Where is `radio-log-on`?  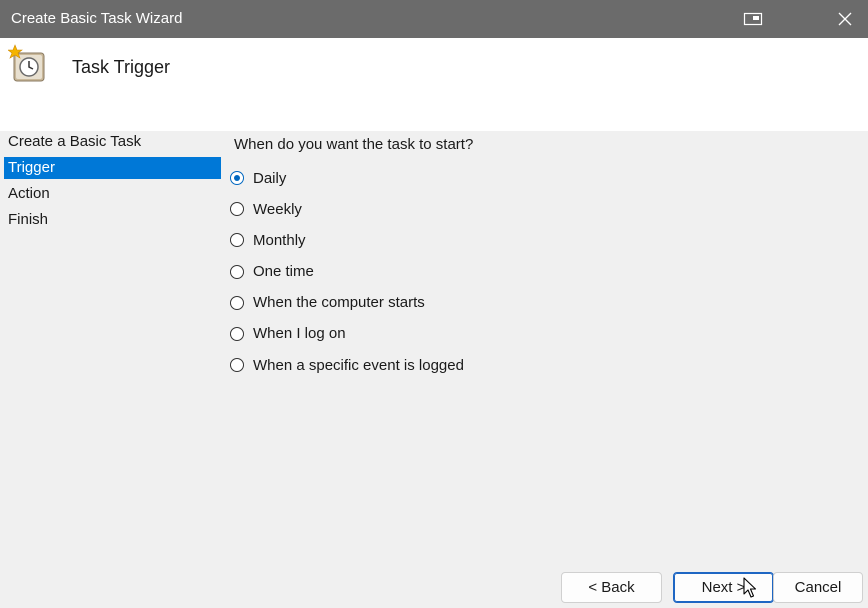
radio-log-on is located at coordinates (237, 333).